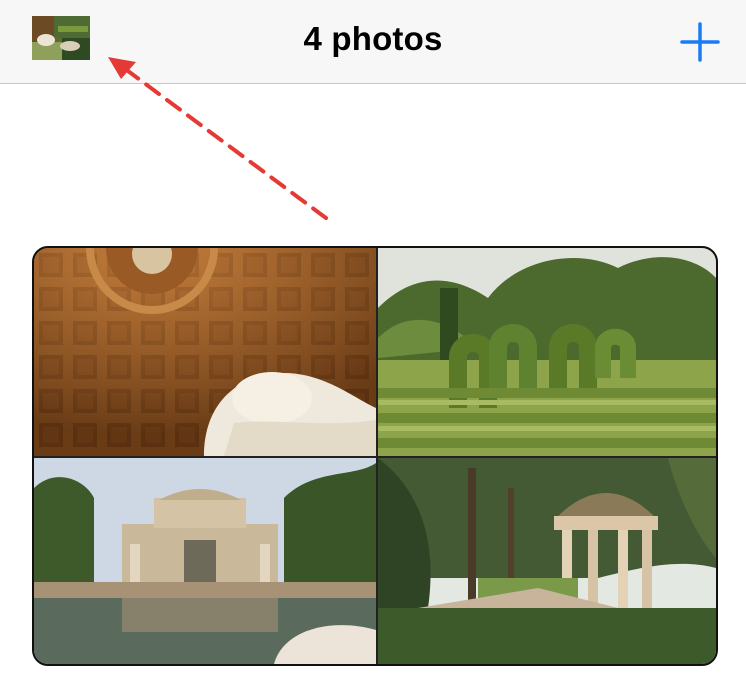 The image size is (746, 698). I want to click on add-photo-button, so click(700, 42).